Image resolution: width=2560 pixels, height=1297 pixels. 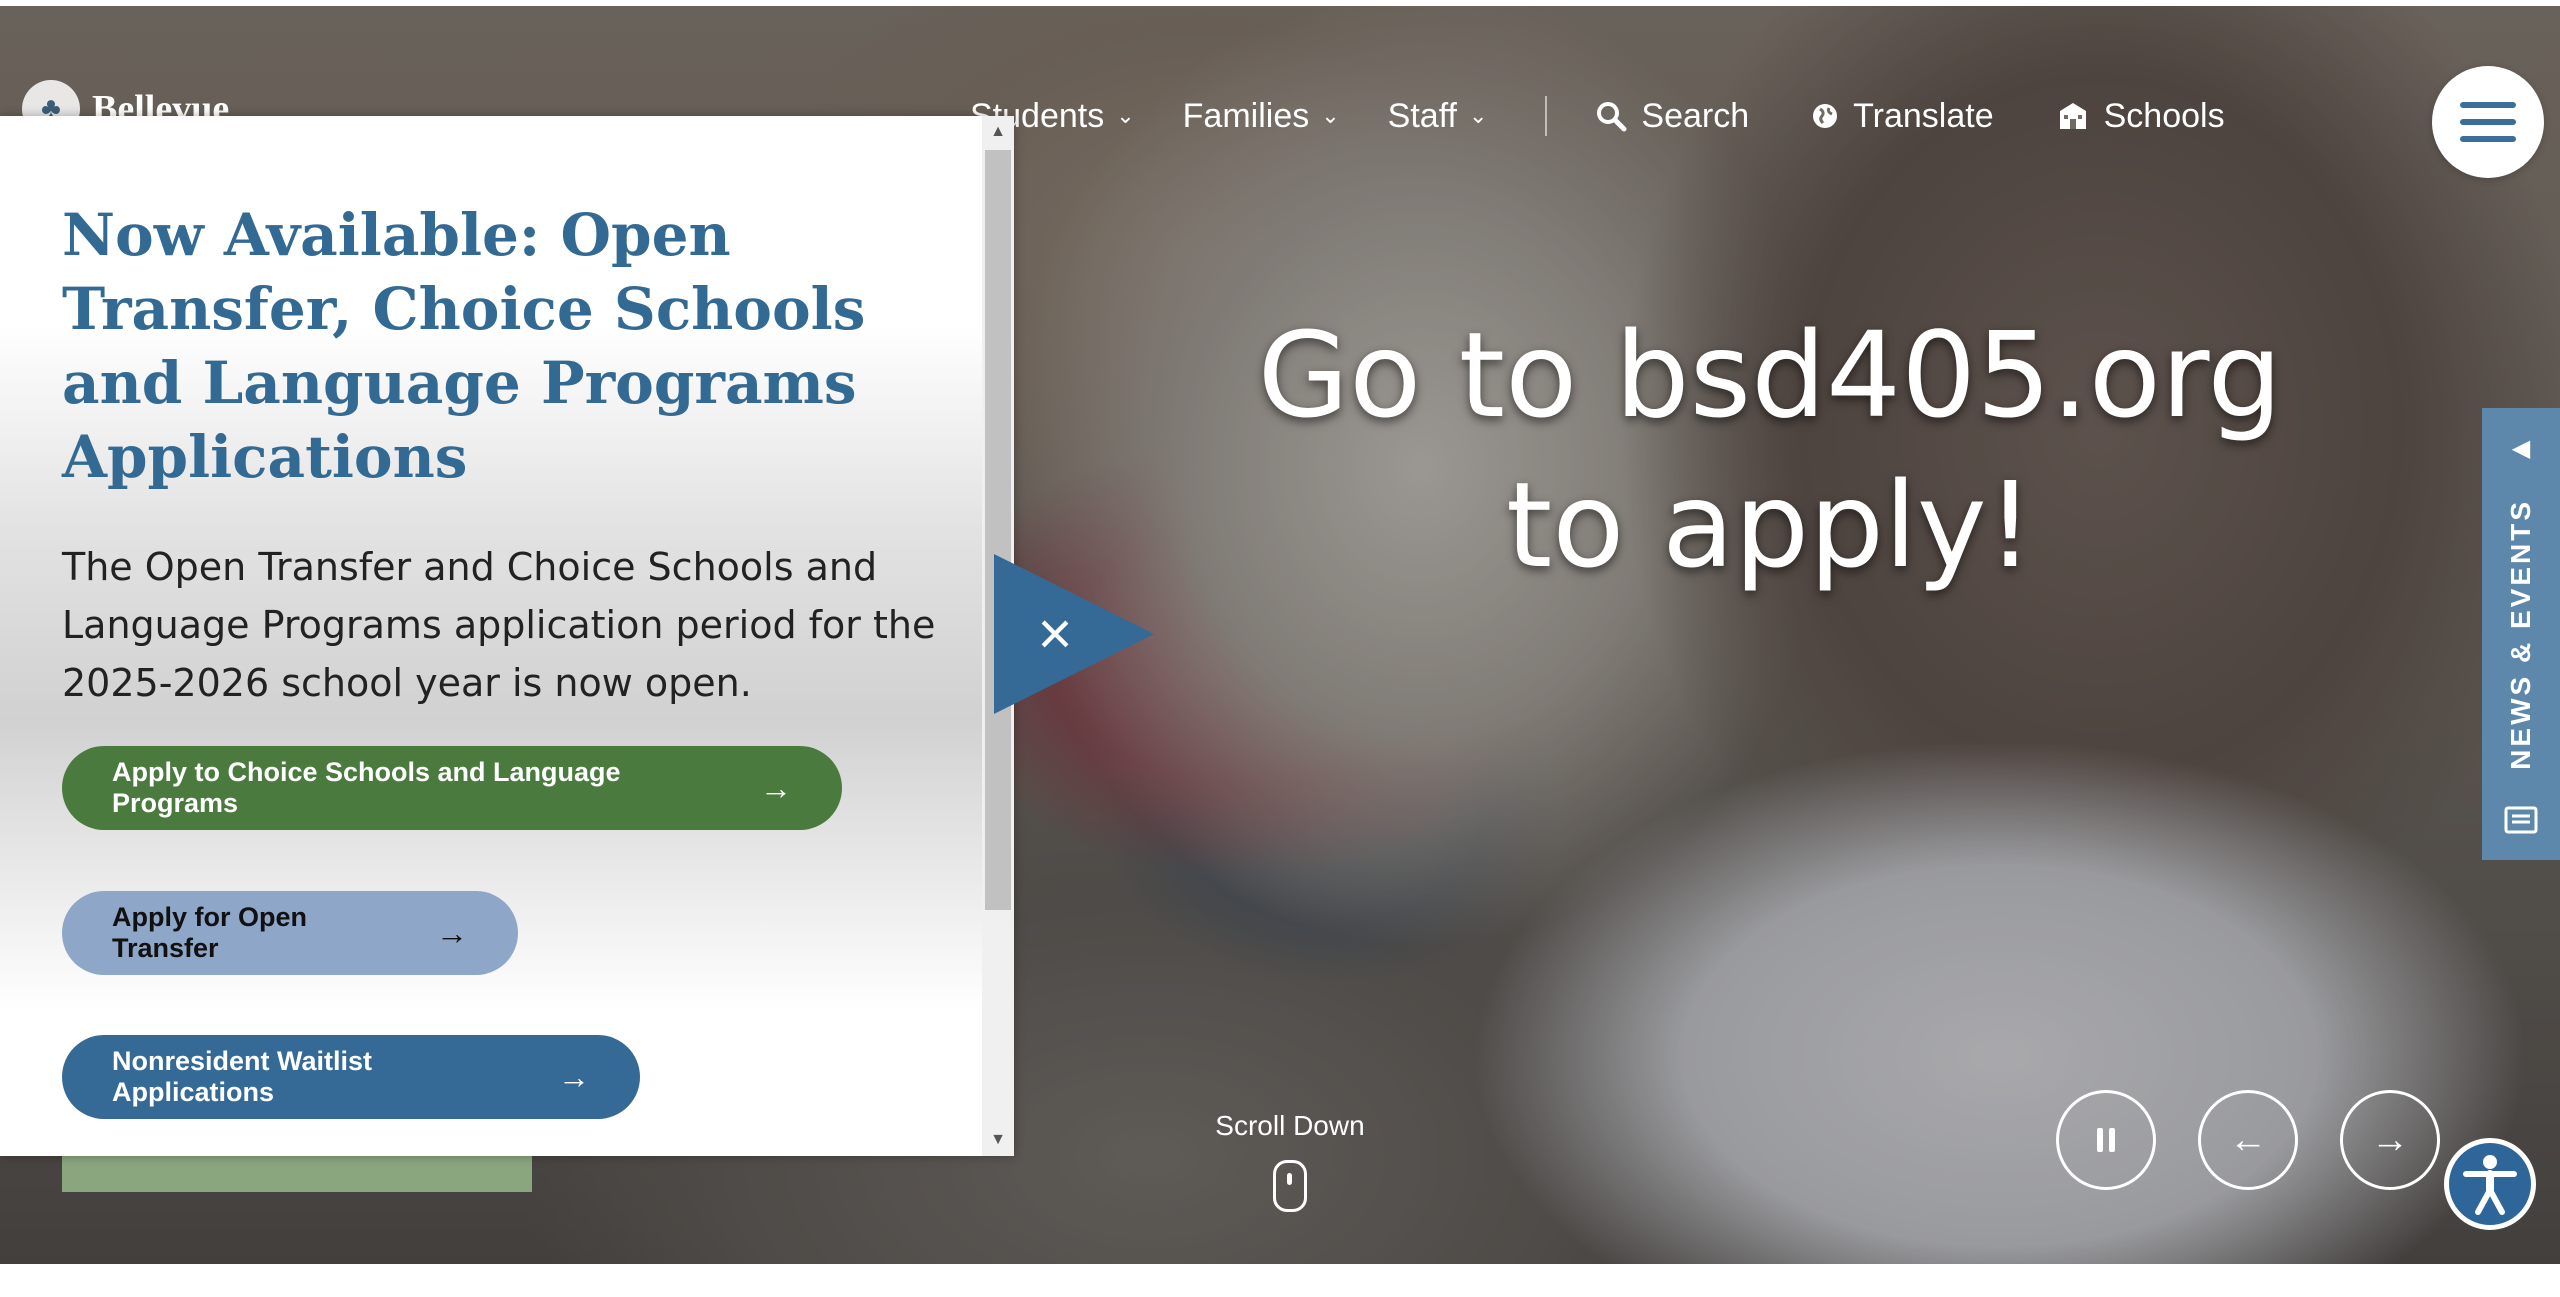 I want to click on news-events-tab: ◀ NEWS & EVENTS, so click(x=2521, y=634).